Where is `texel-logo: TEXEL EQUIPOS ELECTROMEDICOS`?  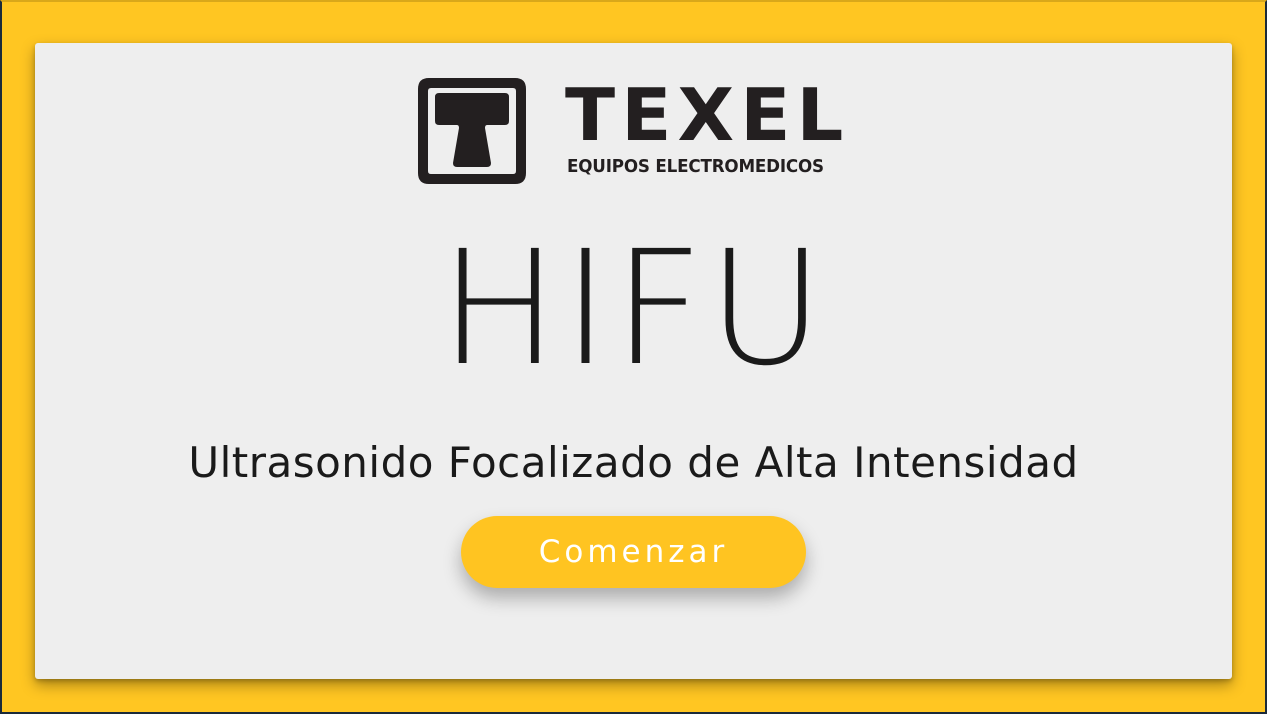
texel-logo: TEXEL EQUIPOS ELECTROMEDICOS is located at coordinates (635, 130).